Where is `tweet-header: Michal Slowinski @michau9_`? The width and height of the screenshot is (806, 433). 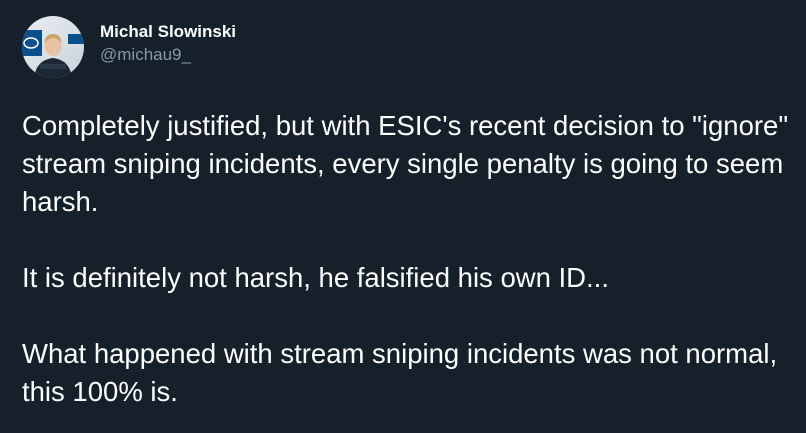 tweet-header: Michal Slowinski @michau9_ is located at coordinates (129, 47).